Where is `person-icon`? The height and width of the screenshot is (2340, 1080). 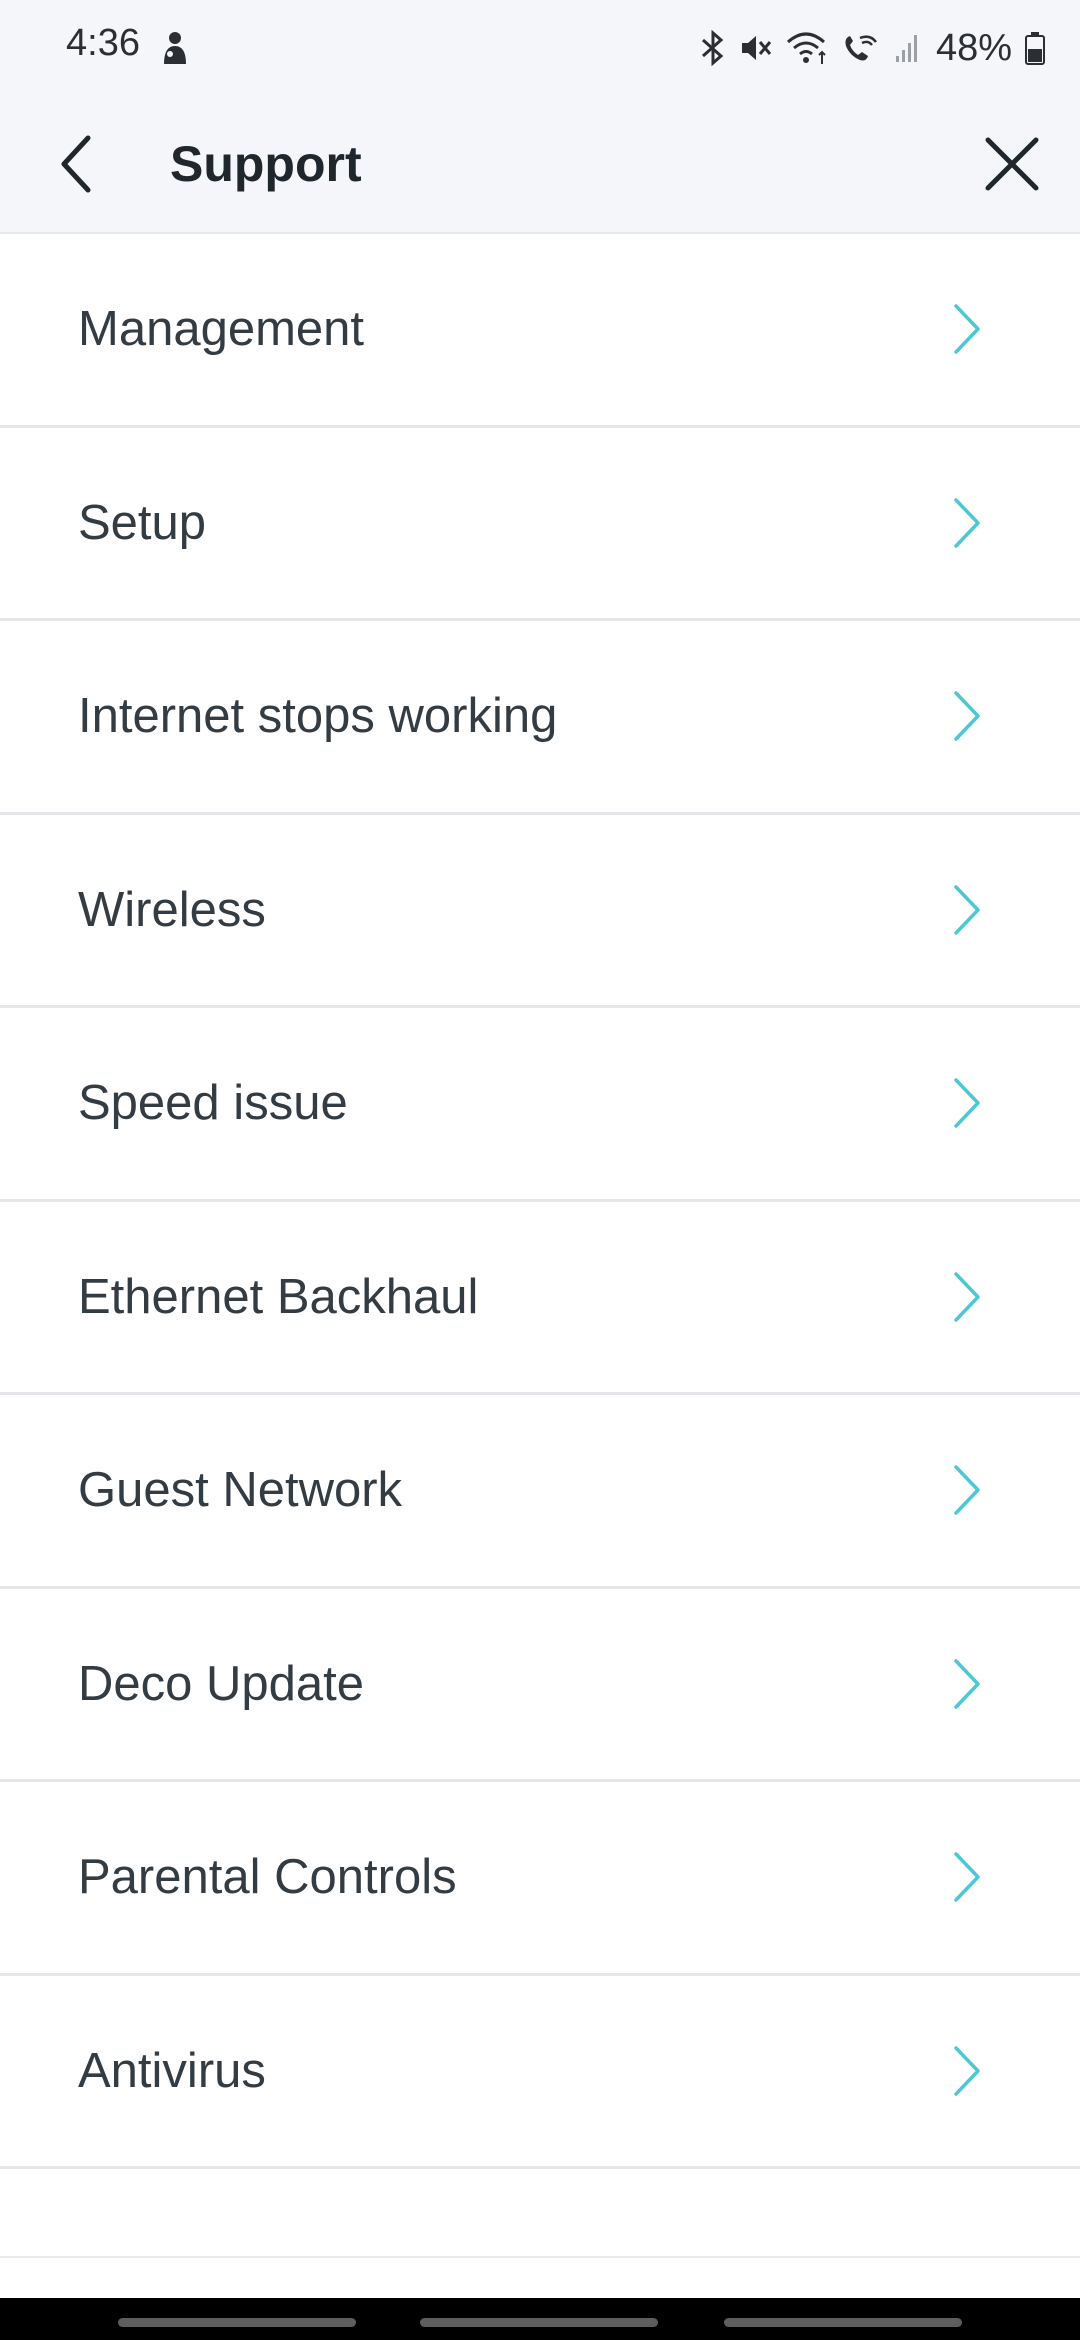
person-icon is located at coordinates (175, 48).